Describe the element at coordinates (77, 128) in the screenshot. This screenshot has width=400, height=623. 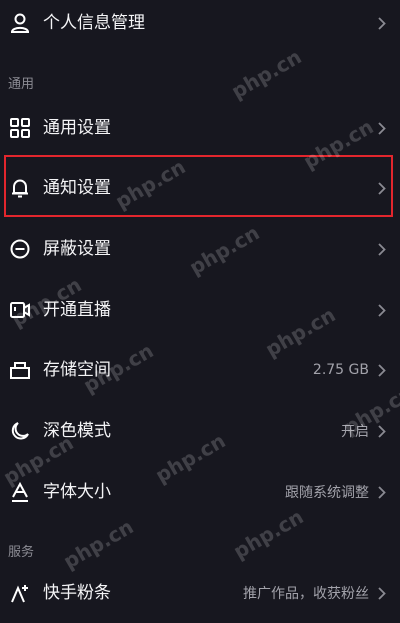
I see `settings-row-label: 通用设置` at that location.